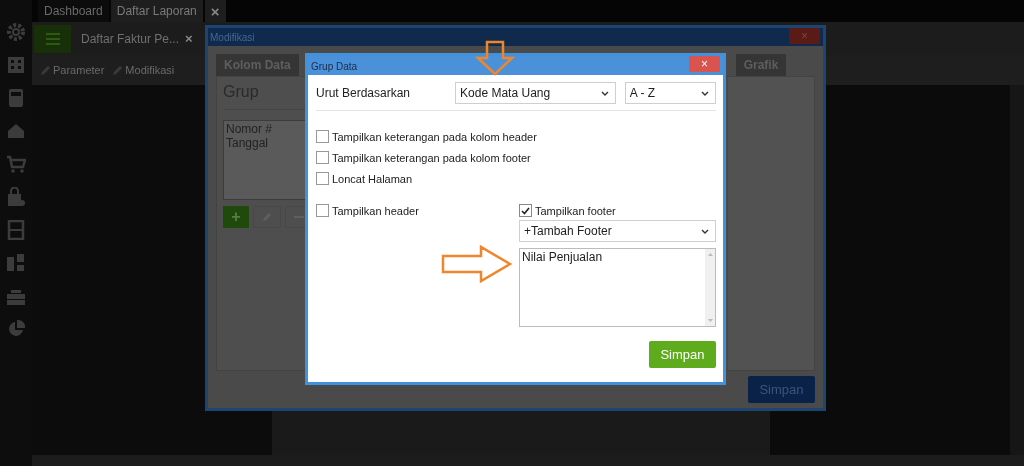 This screenshot has width=1024, height=466. What do you see at coordinates (189, 38) in the screenshot?
I see `close-report-button: ×` at bounding box center [189, 38].